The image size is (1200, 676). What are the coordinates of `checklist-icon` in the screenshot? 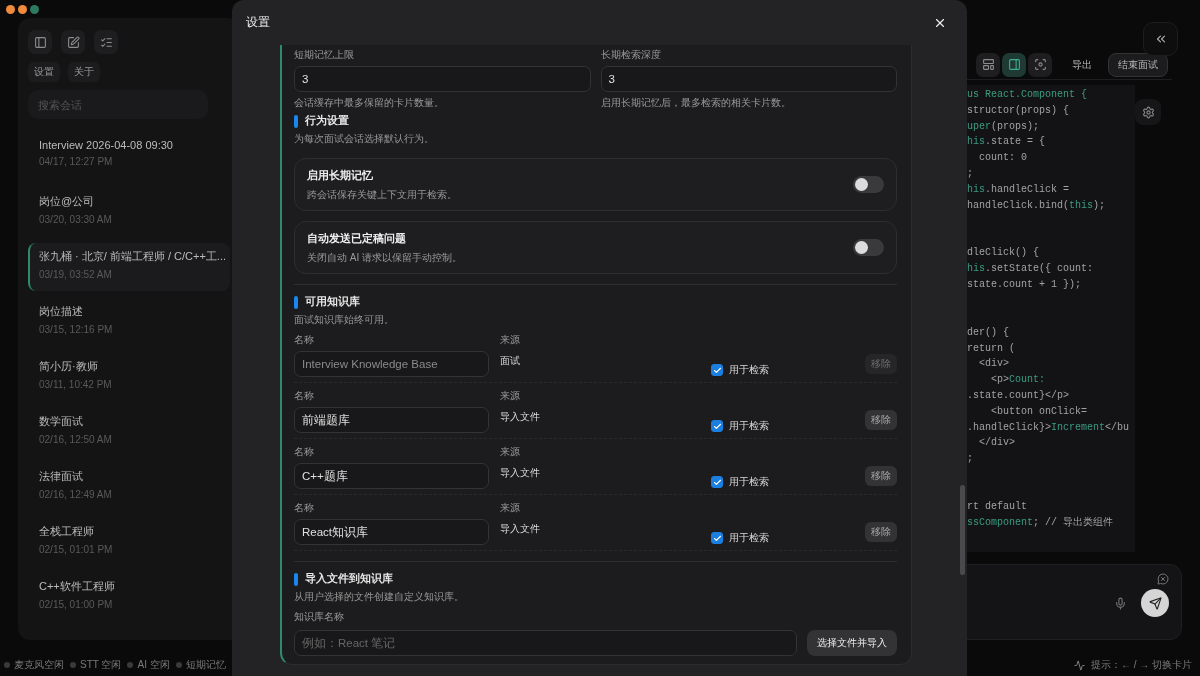 It's located at (106, 42).